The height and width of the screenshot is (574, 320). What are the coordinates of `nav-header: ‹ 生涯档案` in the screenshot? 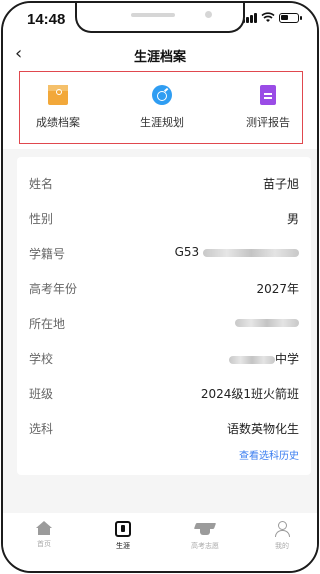 It's located at (160, 54).